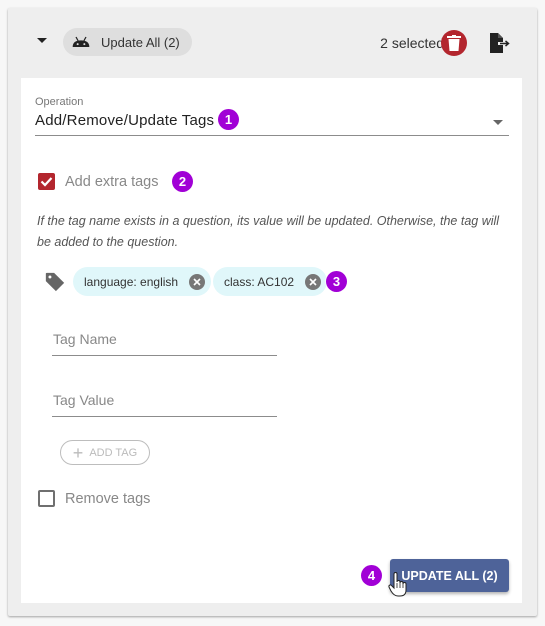 The height and width of the screenshot is (626, 545). What do you see at coordinates (371, 575) in the screenshot?
I see `annotation-badge-4: 4` at bounding box center [371, 575].